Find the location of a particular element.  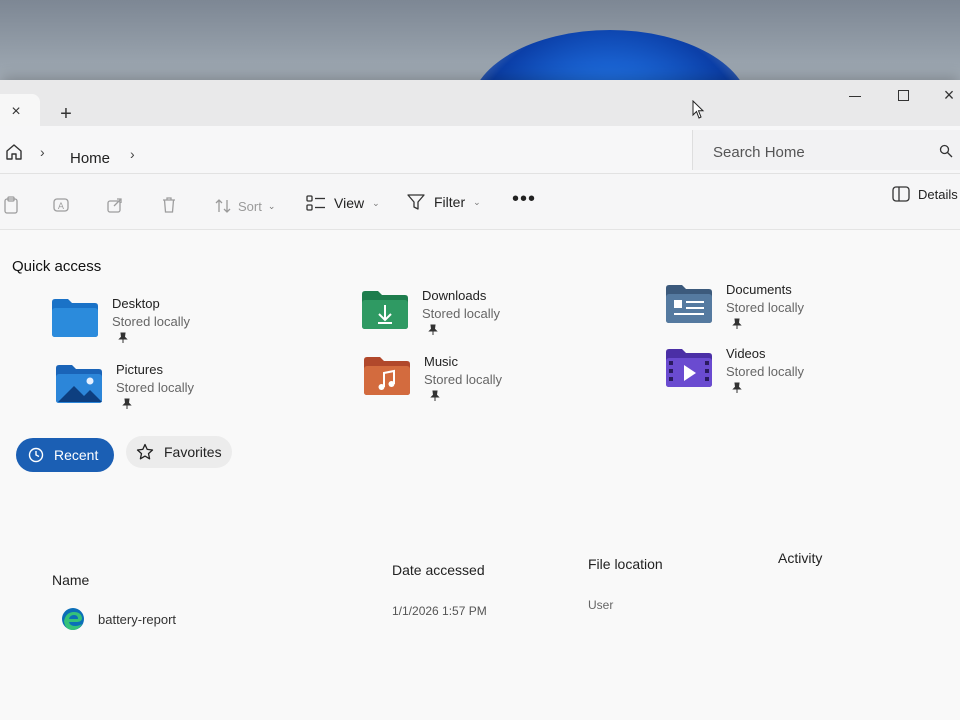

file-location: User is located at coordinates (601, 605).